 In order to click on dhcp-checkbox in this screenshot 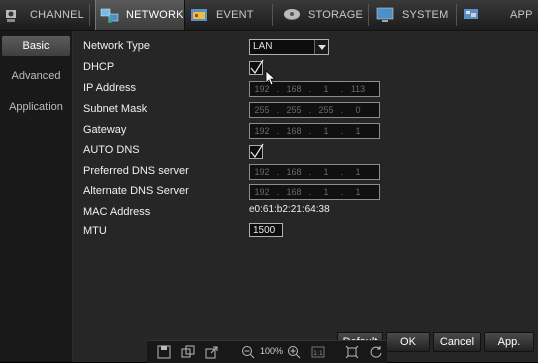, I will do `click(256, 67)`.